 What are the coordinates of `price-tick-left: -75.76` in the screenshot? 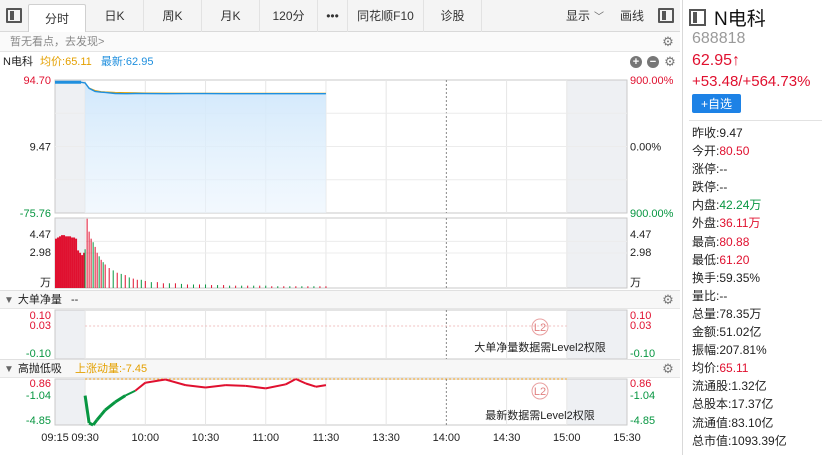 It's located at (35, 214).